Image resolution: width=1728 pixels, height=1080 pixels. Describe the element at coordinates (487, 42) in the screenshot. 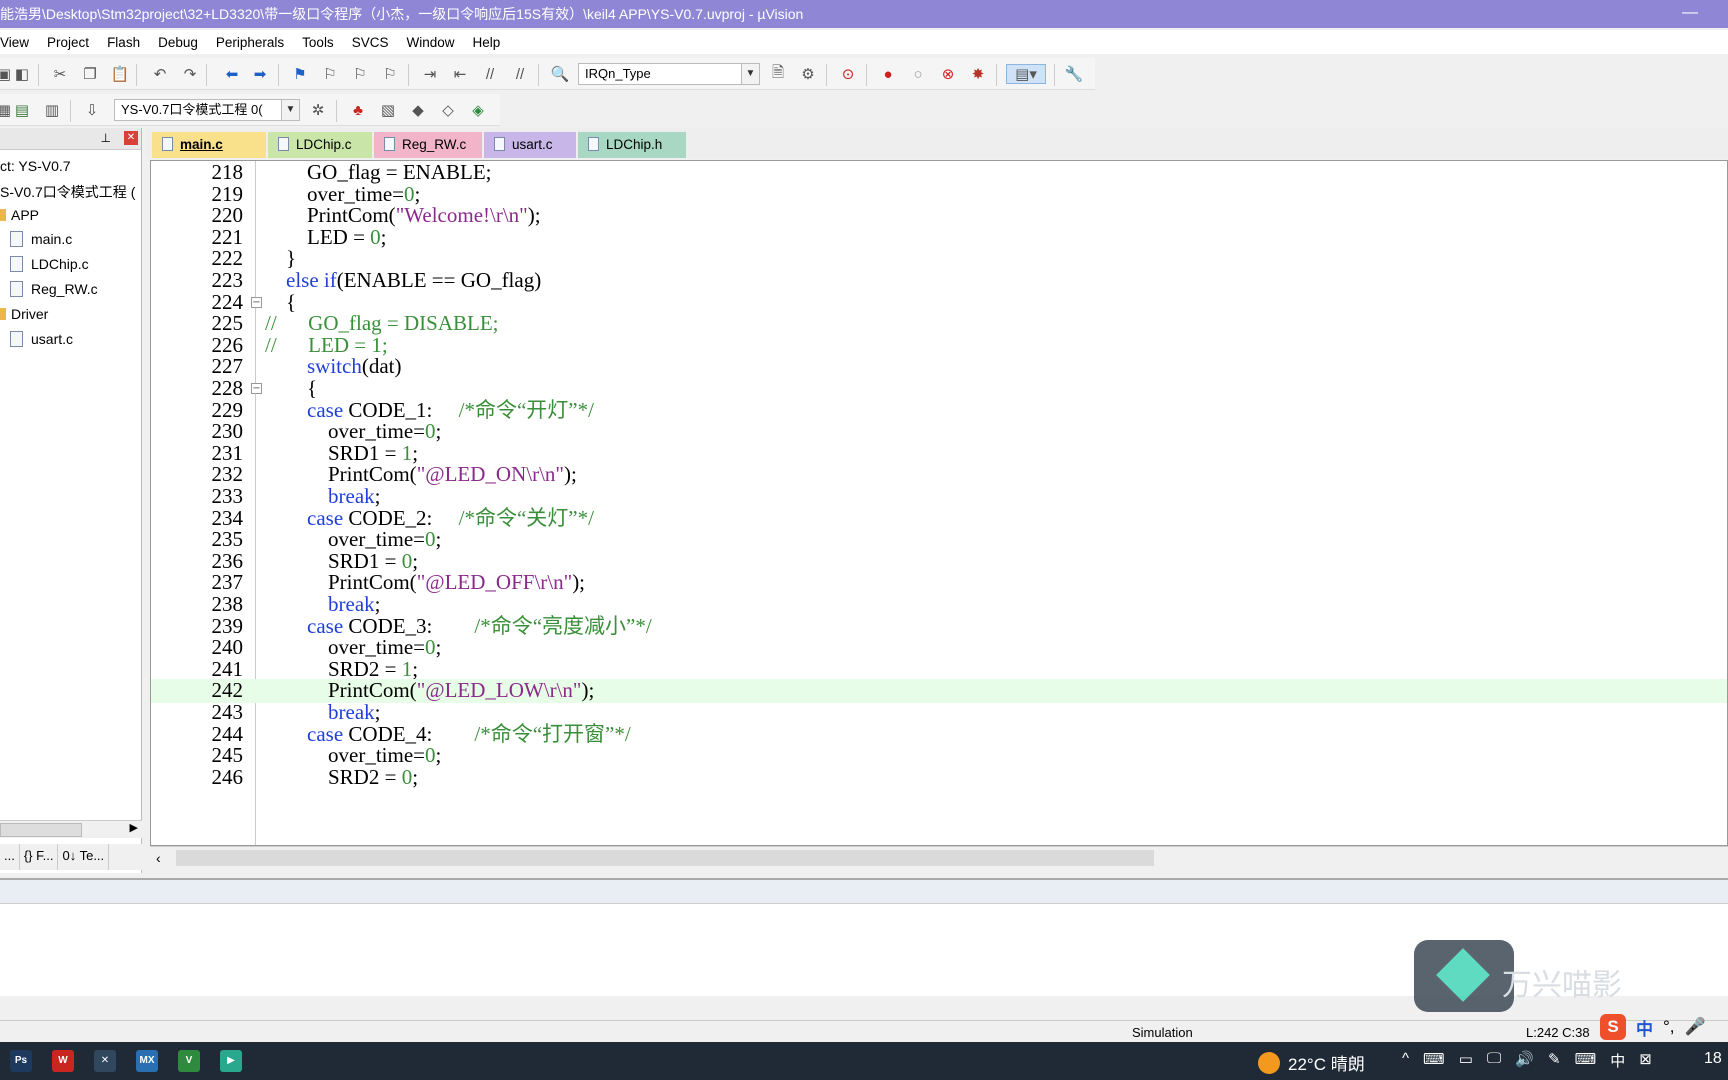

I see `menu-help: Help` at that location.